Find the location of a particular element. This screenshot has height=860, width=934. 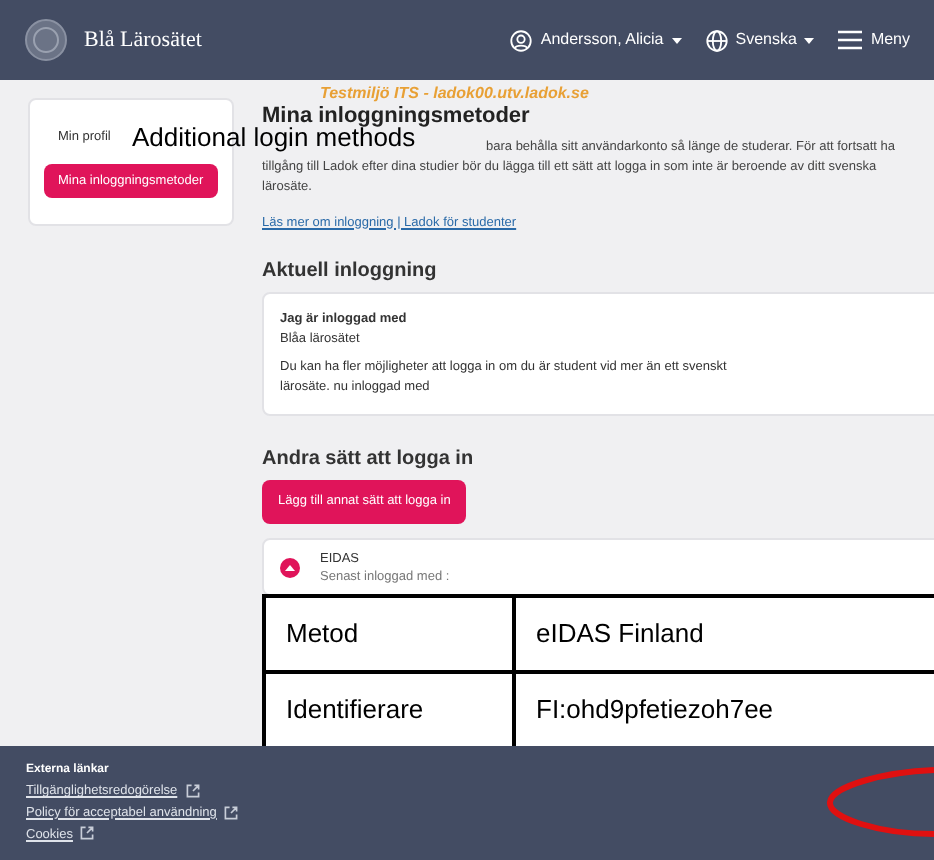

menu-button: Meny is located at coordinates (874, 40).